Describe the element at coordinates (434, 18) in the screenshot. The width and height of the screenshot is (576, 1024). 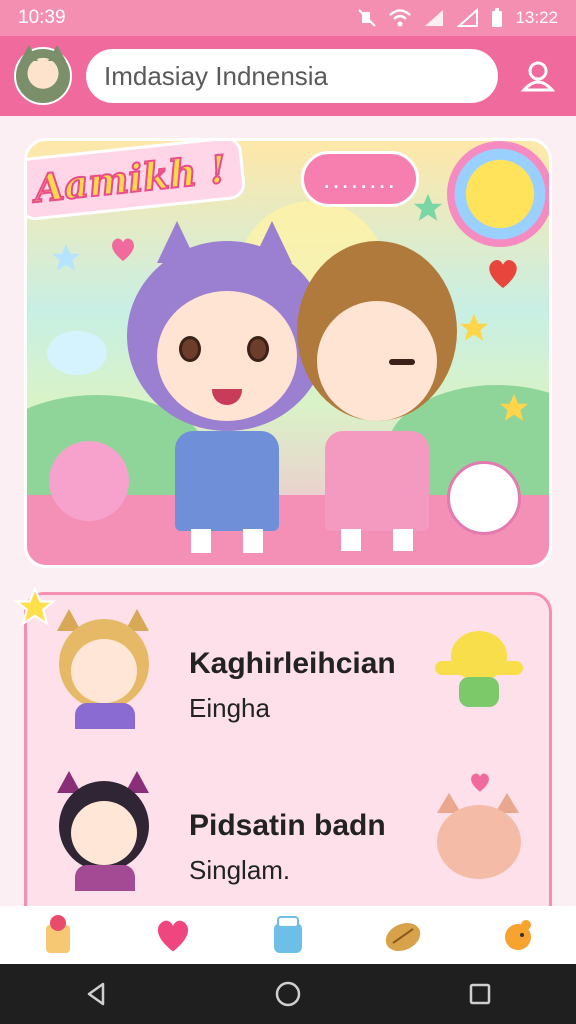
I see `signal-icon` at that location.